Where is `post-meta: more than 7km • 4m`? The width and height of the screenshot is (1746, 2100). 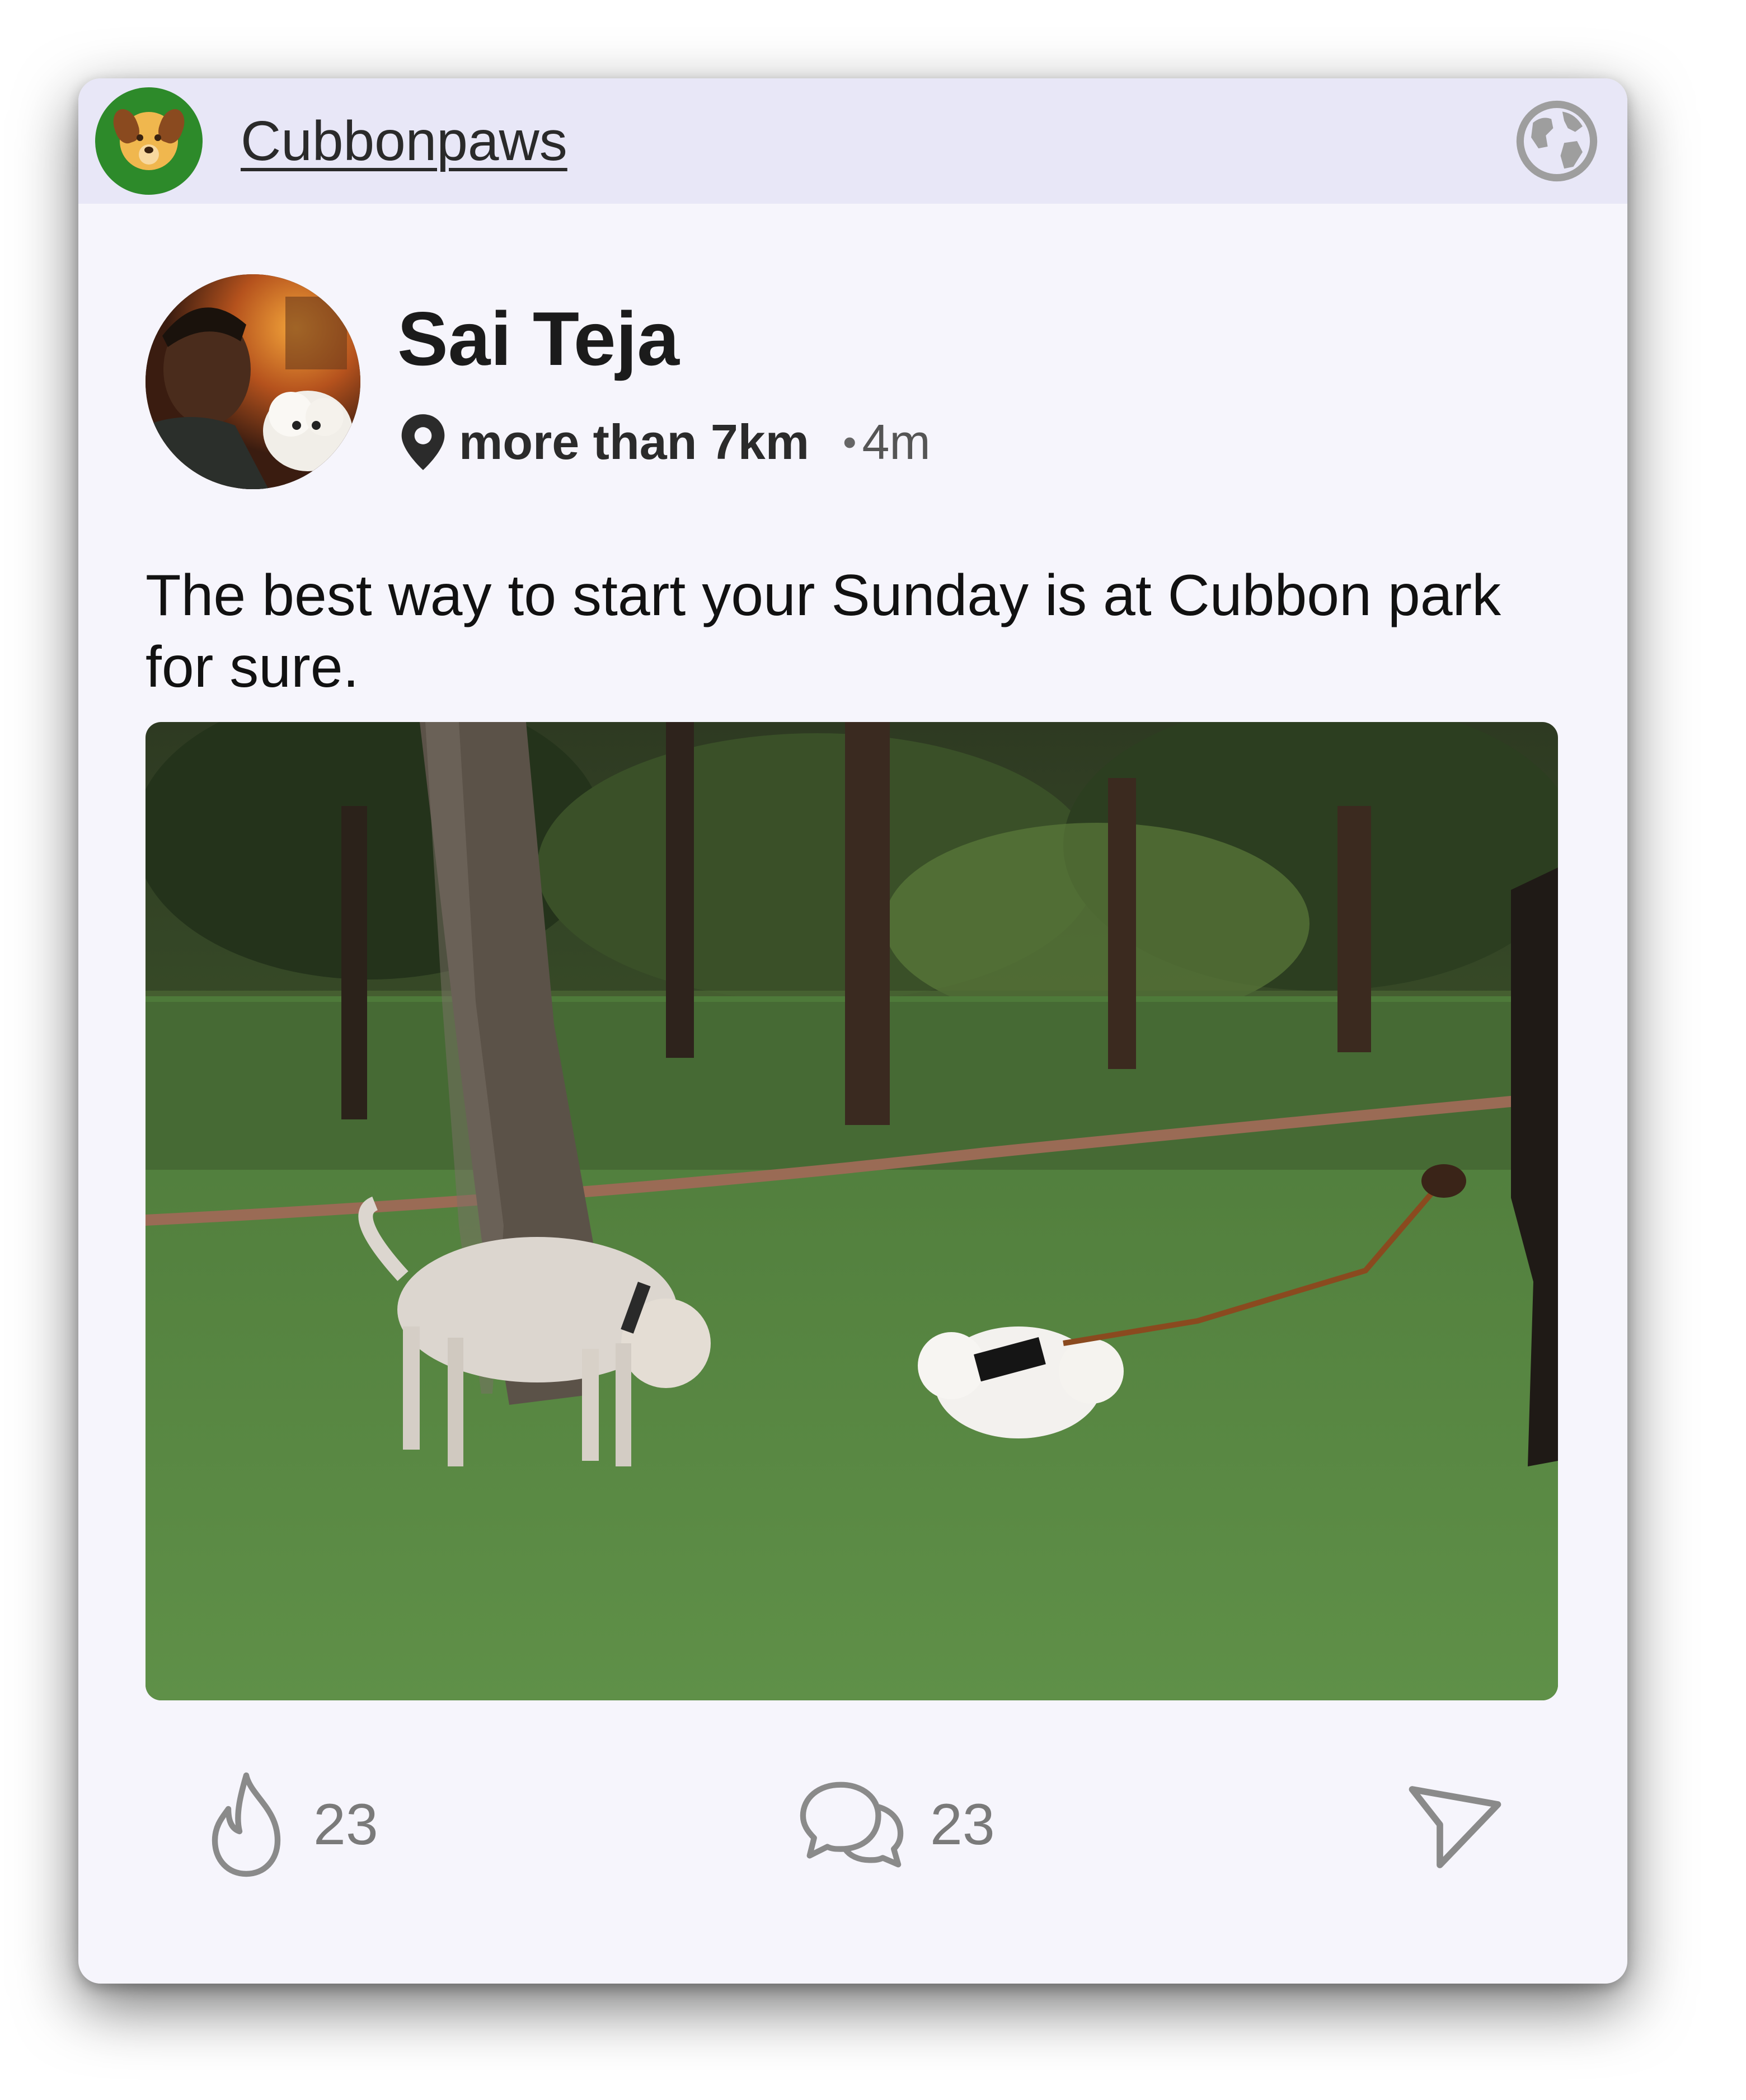
post-meta: more than 7km • 4m is located at coordinates (664, 442).